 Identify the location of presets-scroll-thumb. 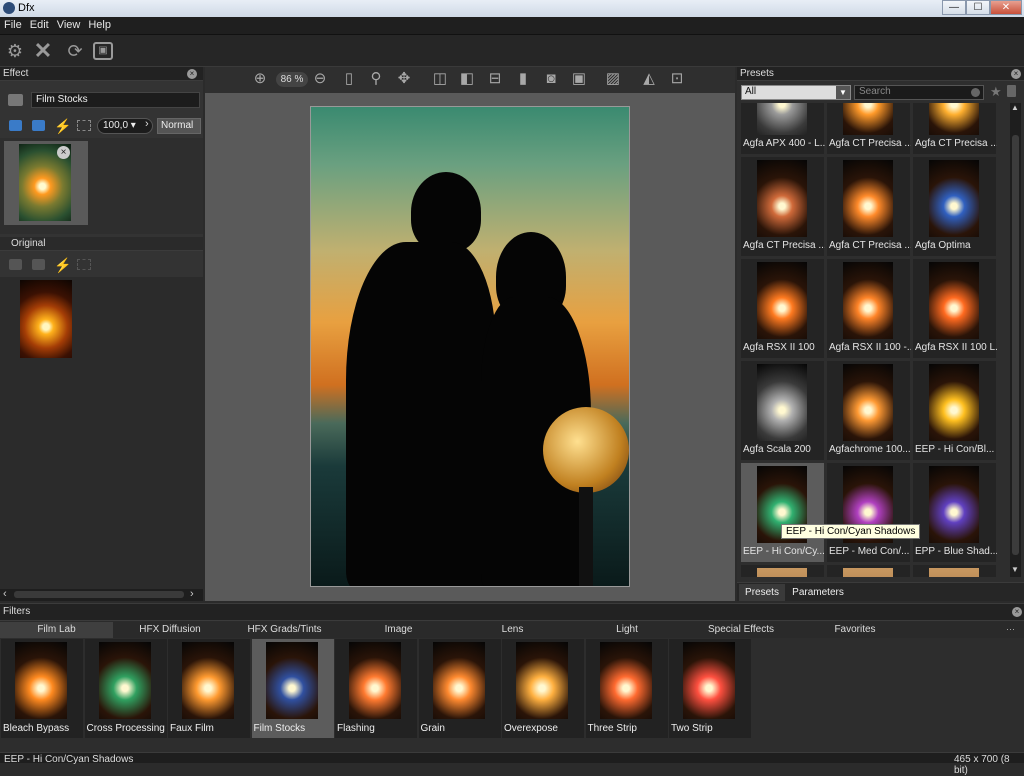
(1015, 345).